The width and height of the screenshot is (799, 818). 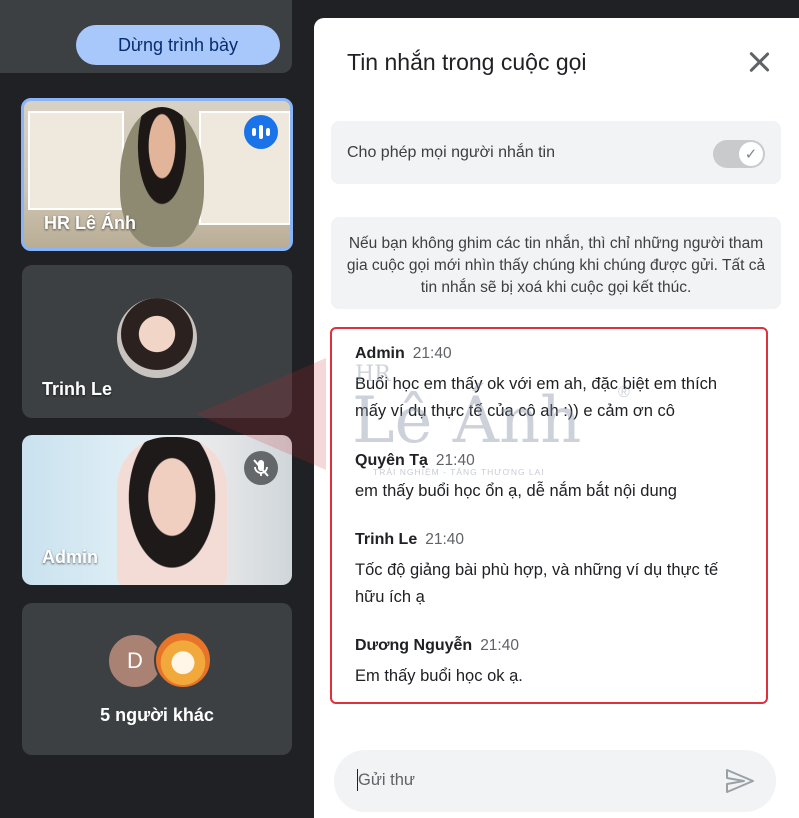 What do you see at coordinates (740, 781) in the screenshot?
I see `send-icon` at bounding box center [740, 781].